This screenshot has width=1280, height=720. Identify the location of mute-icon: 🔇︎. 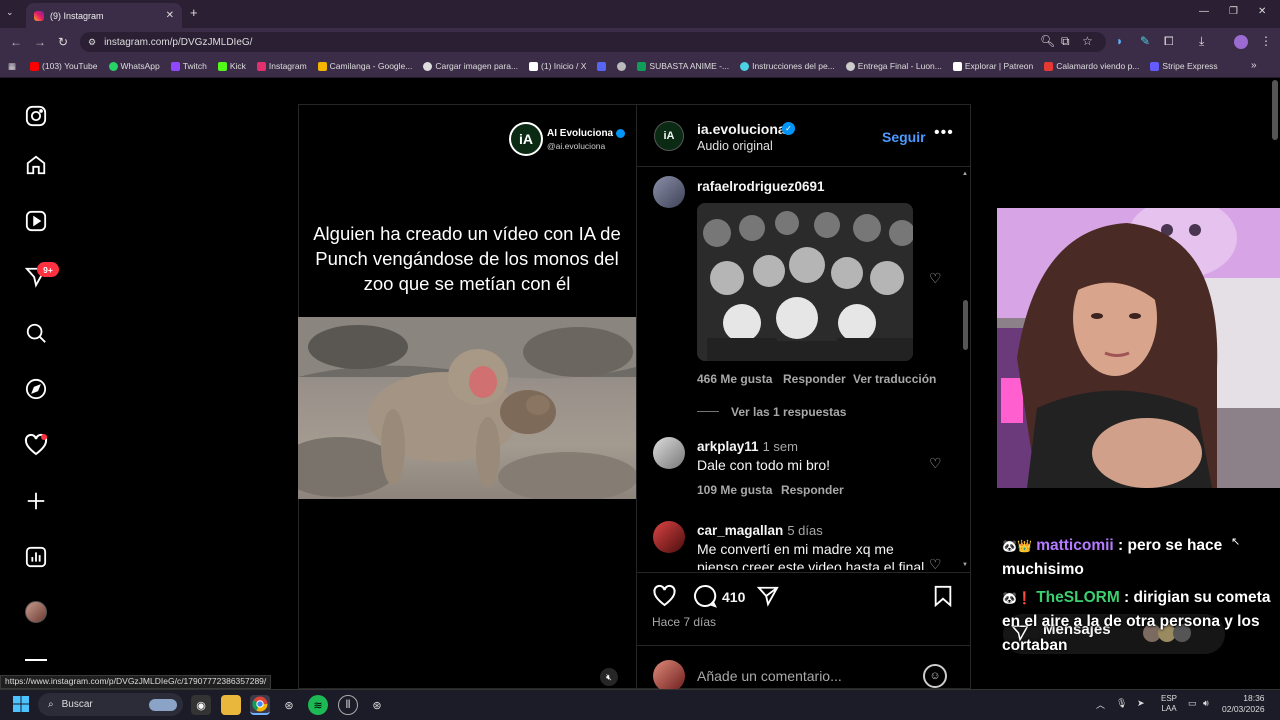
(609, 677).